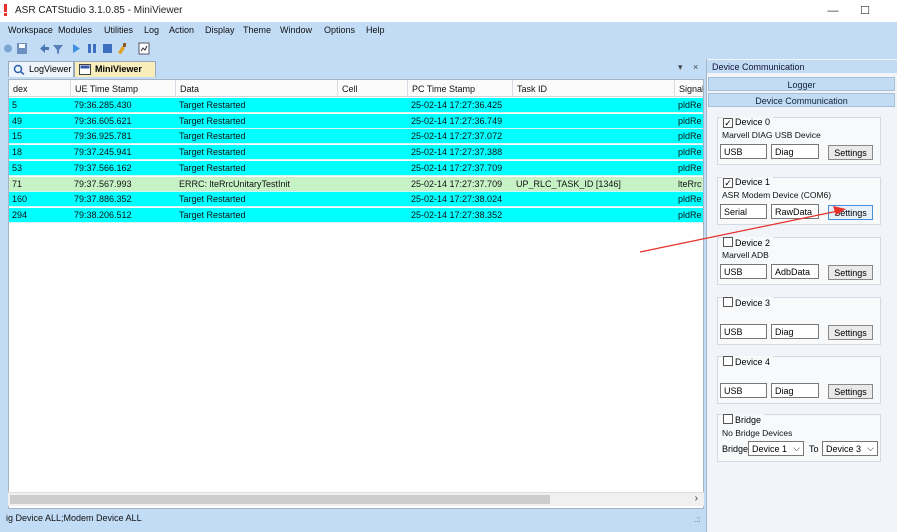 This screenshot has width=897, height=532. What do you see at coordinates (744, 419) in the screenshot?
I see `bridge-checkbox-row: Bridge` at bounding box center [744, 419].